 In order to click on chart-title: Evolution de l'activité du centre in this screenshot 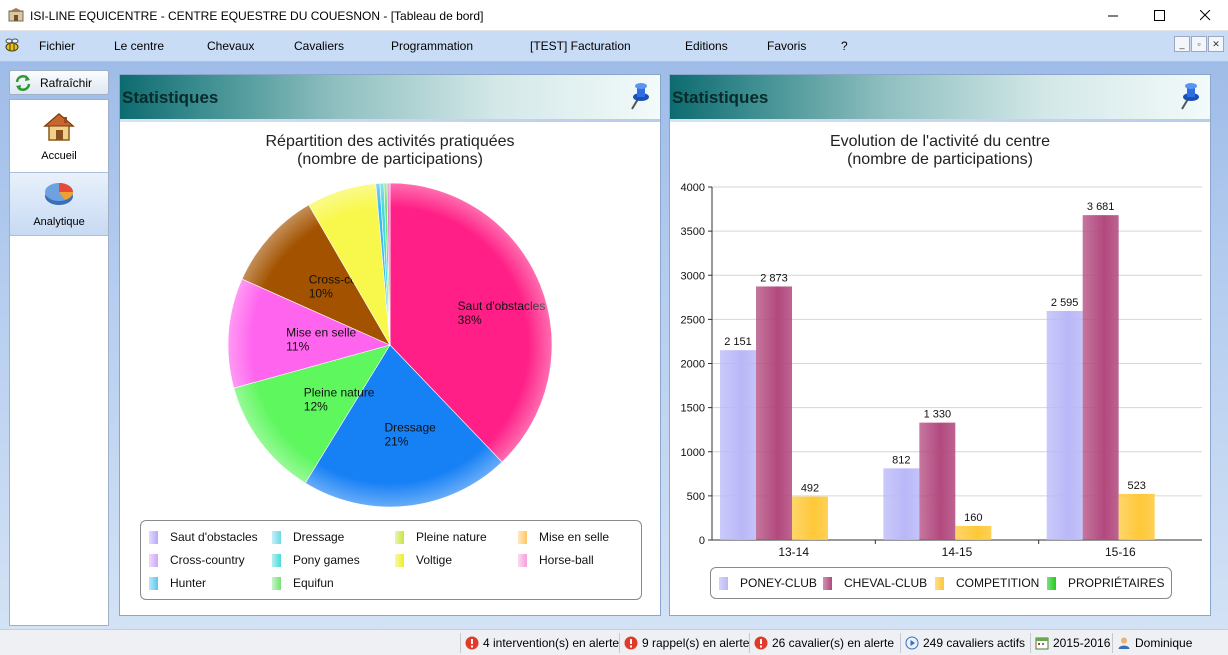, I will do `click(940, 141)`.